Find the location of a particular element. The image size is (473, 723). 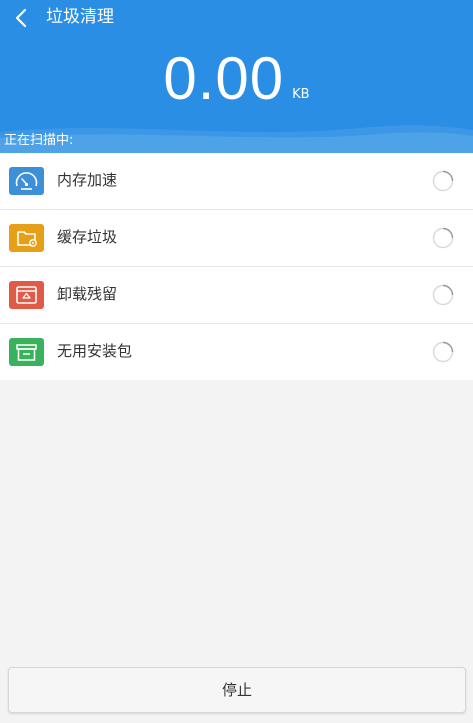

scan-size-display: 0.00 KB is located at coordinates (236, 79).